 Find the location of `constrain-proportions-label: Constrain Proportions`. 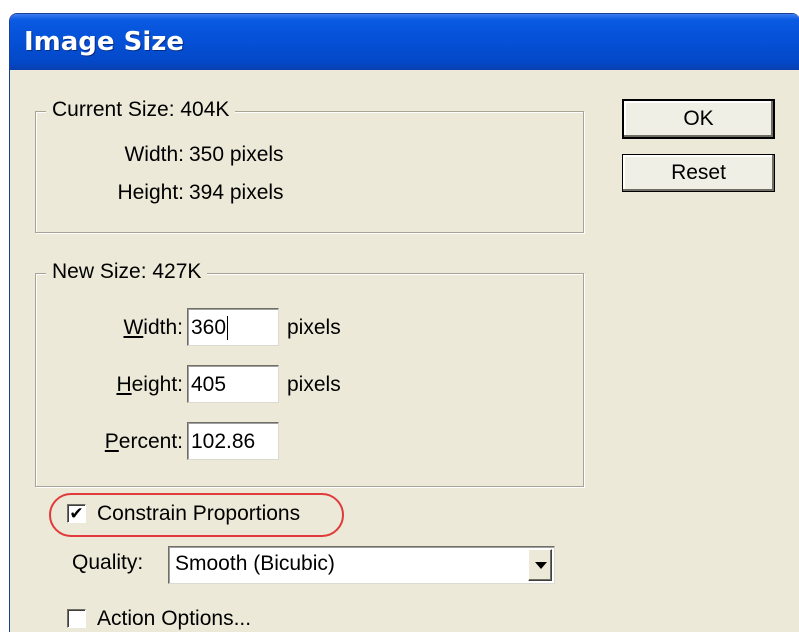

constrain-proportions-label: Constrain Proportions is located at coordinates (198, 514).